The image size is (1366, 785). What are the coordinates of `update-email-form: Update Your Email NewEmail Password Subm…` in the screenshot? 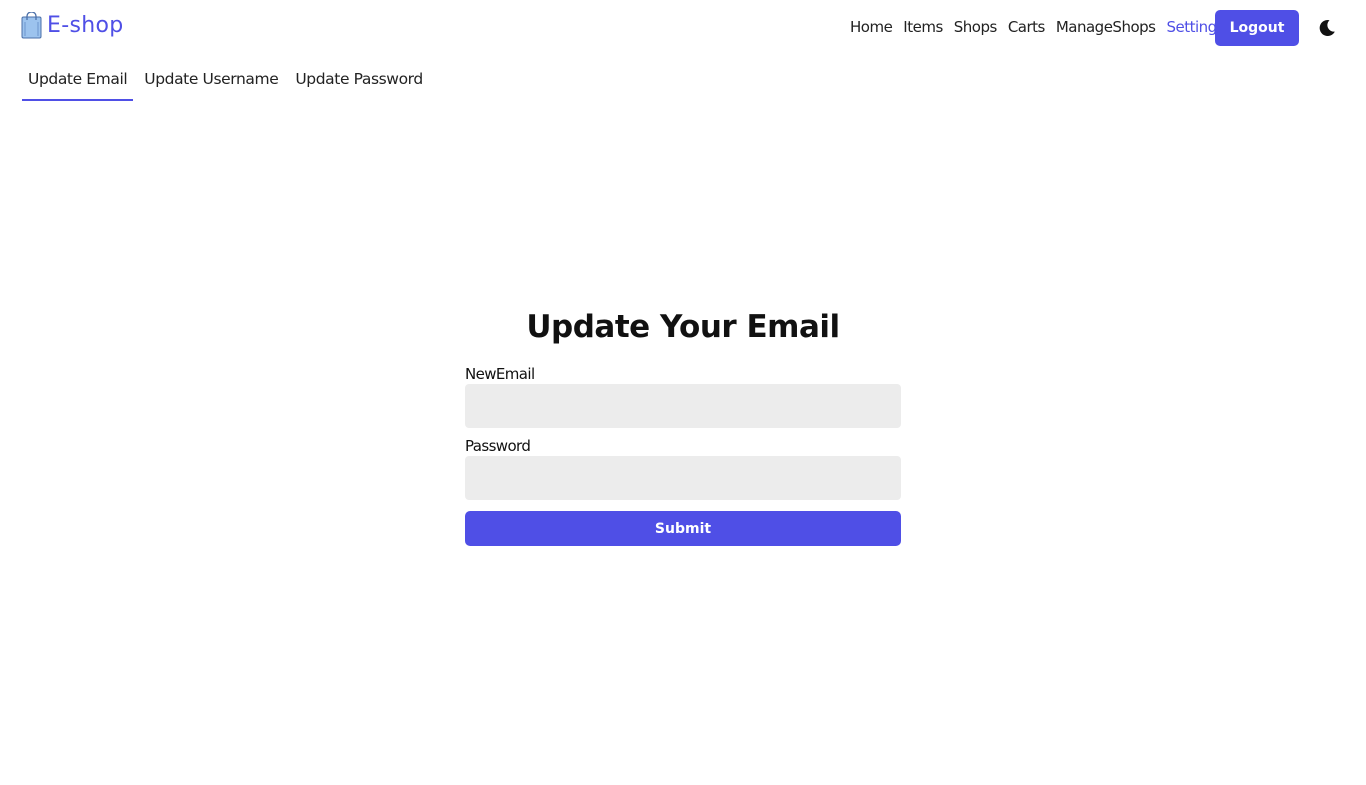 It's located at (683, 425).